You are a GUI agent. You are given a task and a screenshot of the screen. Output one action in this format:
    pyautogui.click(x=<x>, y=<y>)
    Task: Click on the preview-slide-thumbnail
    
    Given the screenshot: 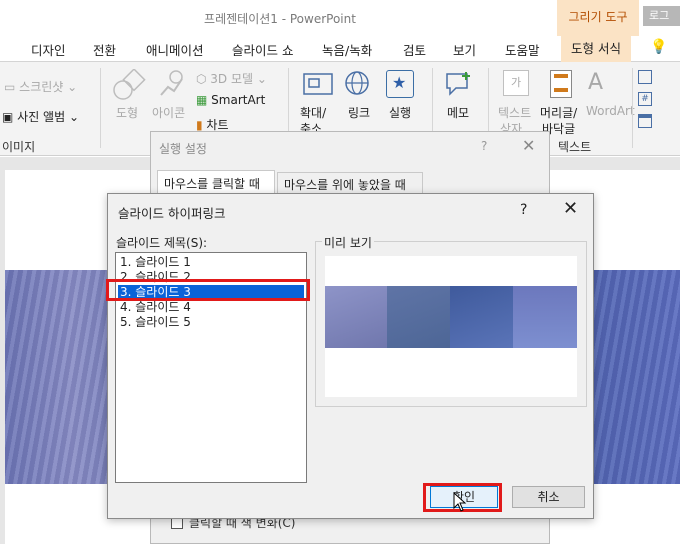 What is the action you would take?
    pyautogui.click(x=451, y=326)
    